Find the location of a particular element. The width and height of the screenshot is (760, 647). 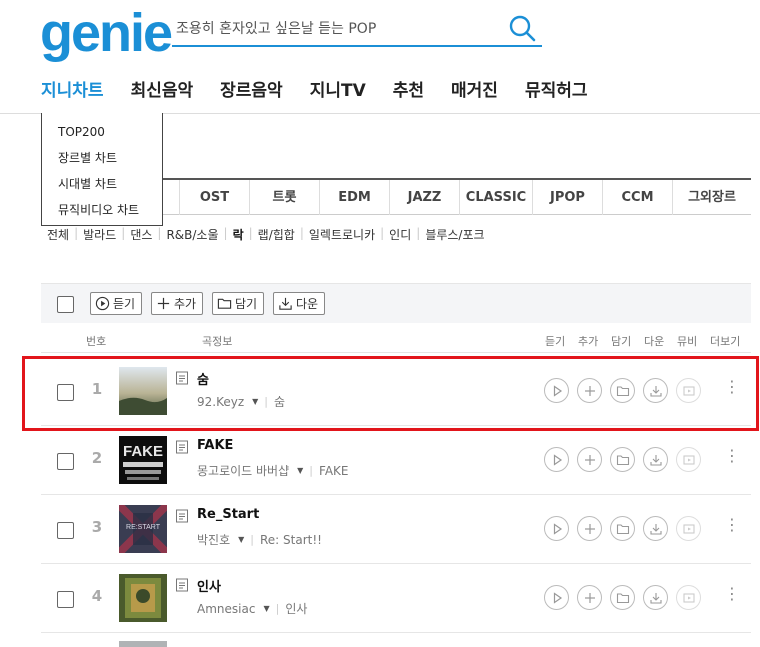

song-title: FAKE is located at coordinates (215, 445).